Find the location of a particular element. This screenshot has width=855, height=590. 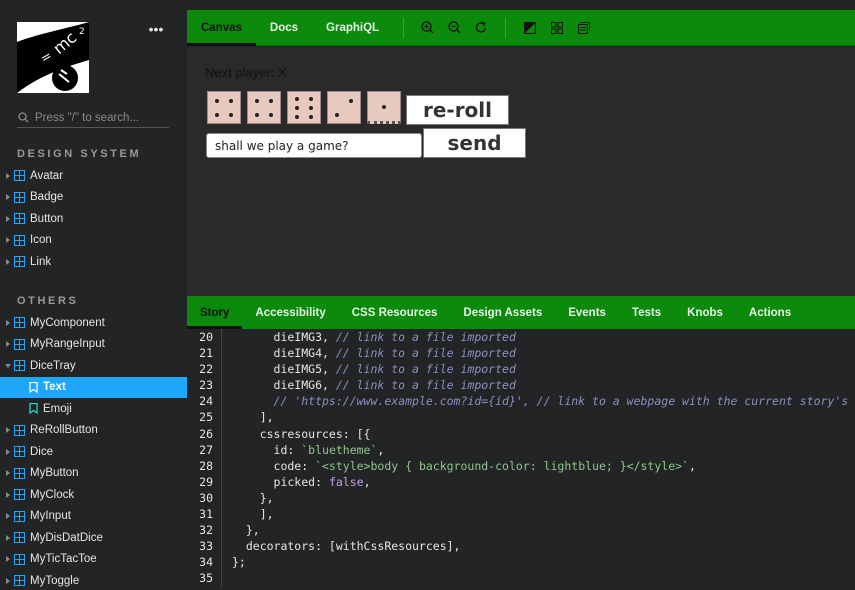

sidebar-item-mycomponent: MyComponent is located at coordinates (93, 323).